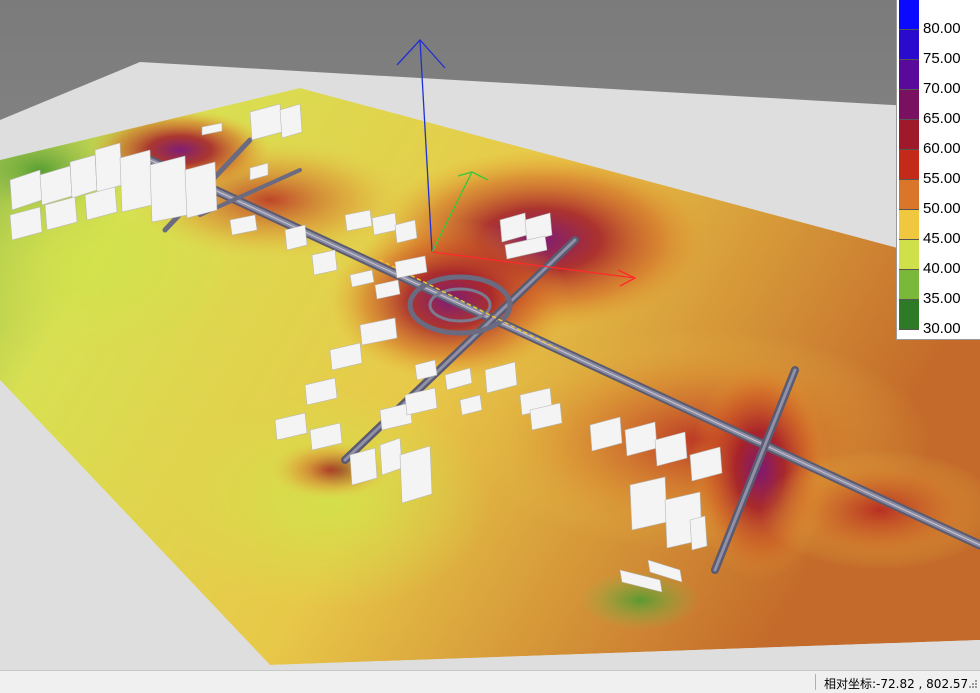 The width and height of the screenshot is (980, 693). What do you see at coordinates (938, 108) in the screenshot?
I see `legend-row: 65.00` at bounding box center [938, 108].